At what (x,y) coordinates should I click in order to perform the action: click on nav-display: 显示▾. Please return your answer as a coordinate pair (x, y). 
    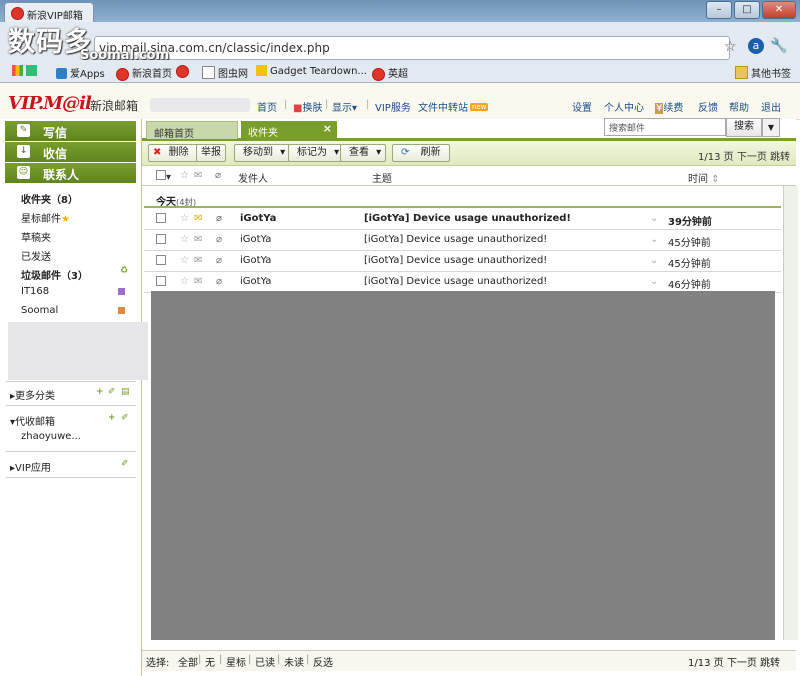
    Looking at the image, I should click on (344, 106).